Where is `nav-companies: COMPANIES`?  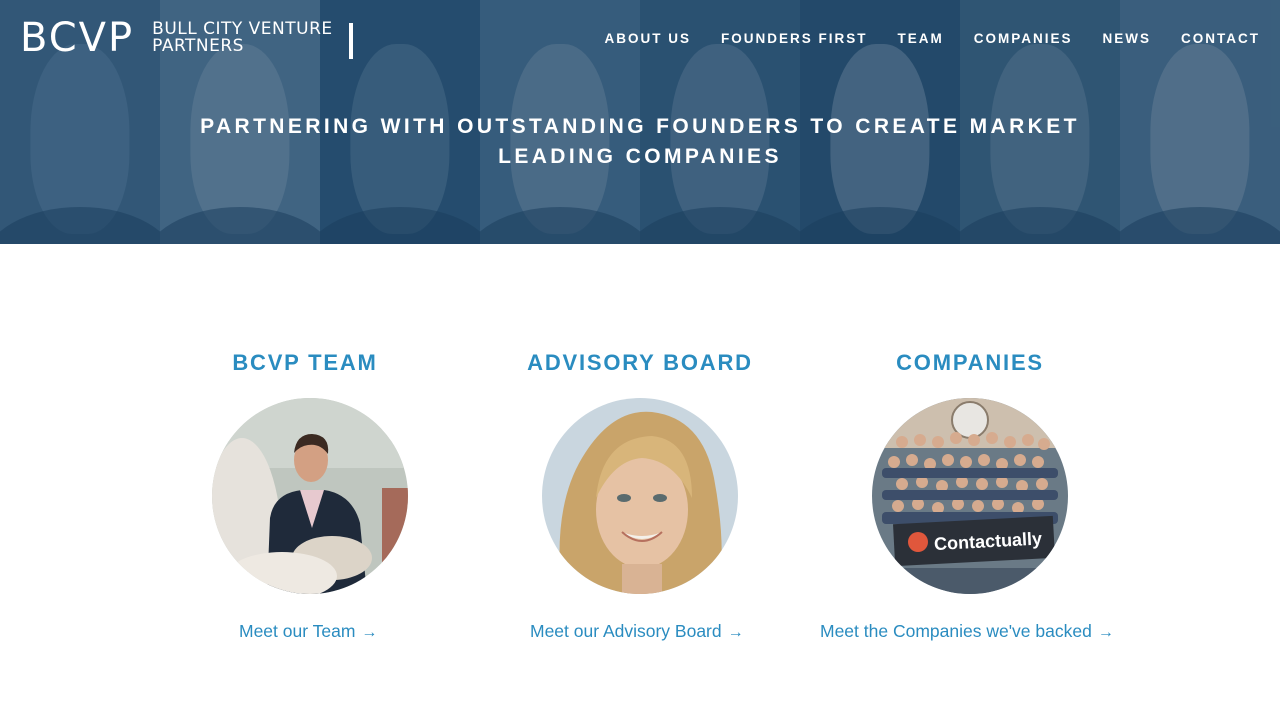 nav-companies: COMPANIES is located at coordinates (1023, 39).